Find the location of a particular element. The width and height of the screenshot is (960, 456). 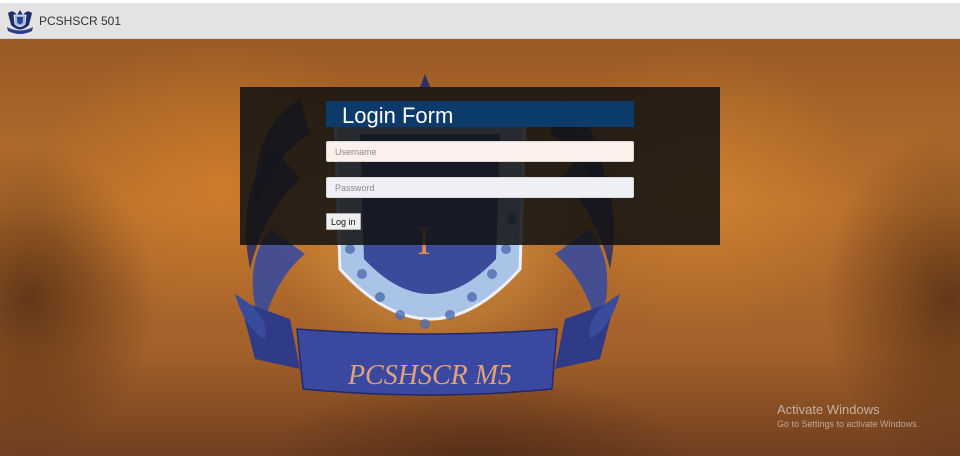

login-title: Login Form is located at coordinates (398, 115).